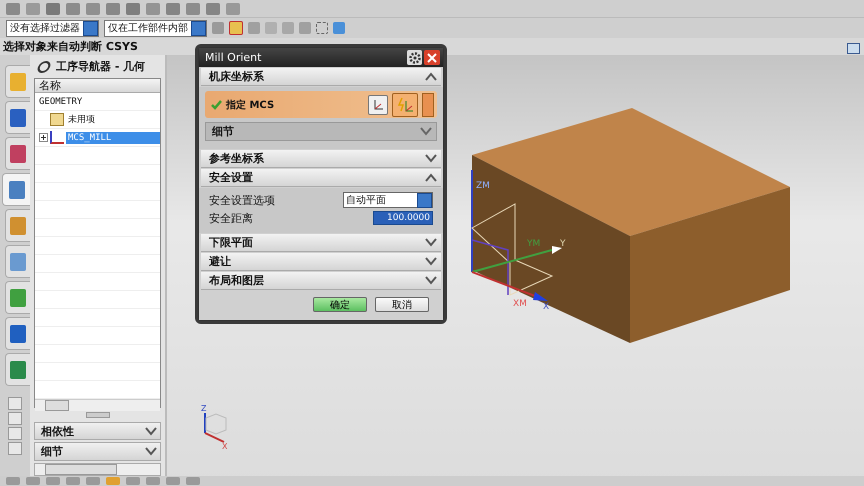 The width and height of the screenshot is (864, 486). What do you see at coordinates (98, 415) in the screenshot?
I see `splitter-handle` at bounding box center [98, 415].